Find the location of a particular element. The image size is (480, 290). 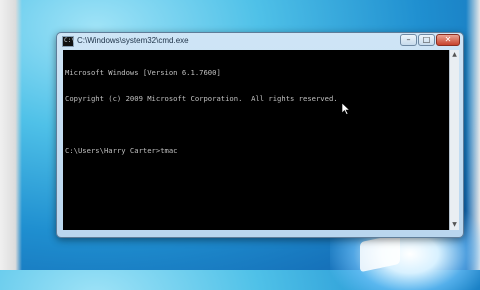

cmd-app-icon: C:\ is located at coordinates (68, 41).